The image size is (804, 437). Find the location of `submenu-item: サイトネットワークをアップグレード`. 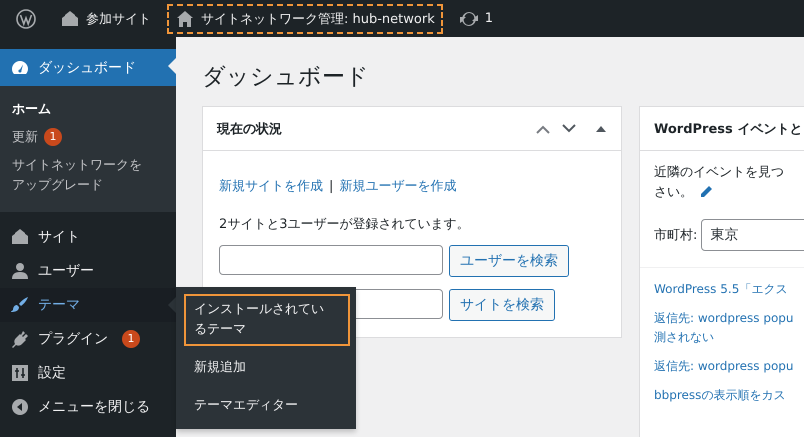

submenu-item: サイトネットワークをアップグレード is located at coordinates (88, 176).